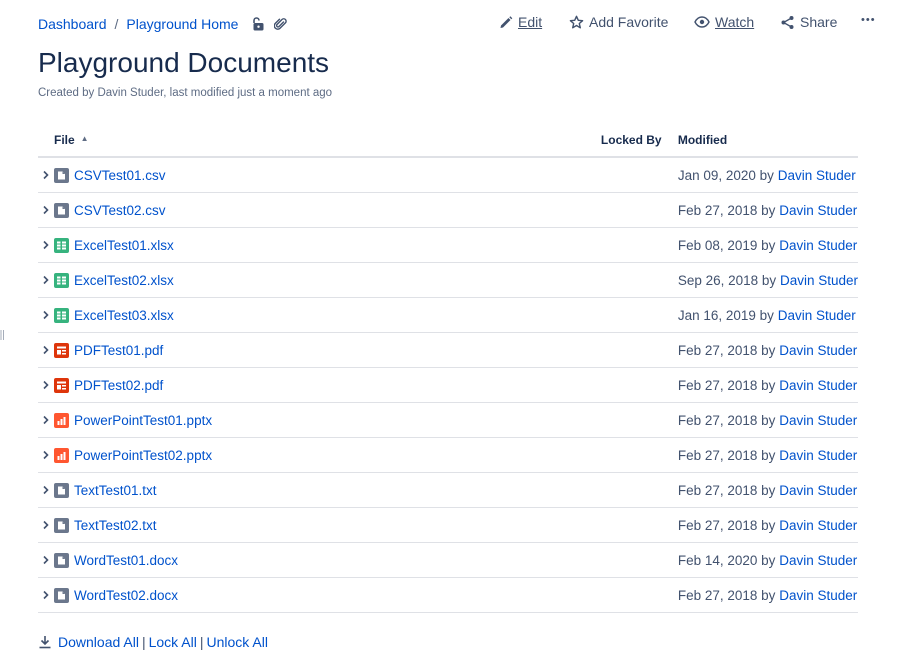 Image resolution: width=918 pixels, height=660 pixels. What do you see at coordinates (84, 138) in the screenshot?
I see `sort-ascending-icon: ▲` at bounding box center [84, 138].